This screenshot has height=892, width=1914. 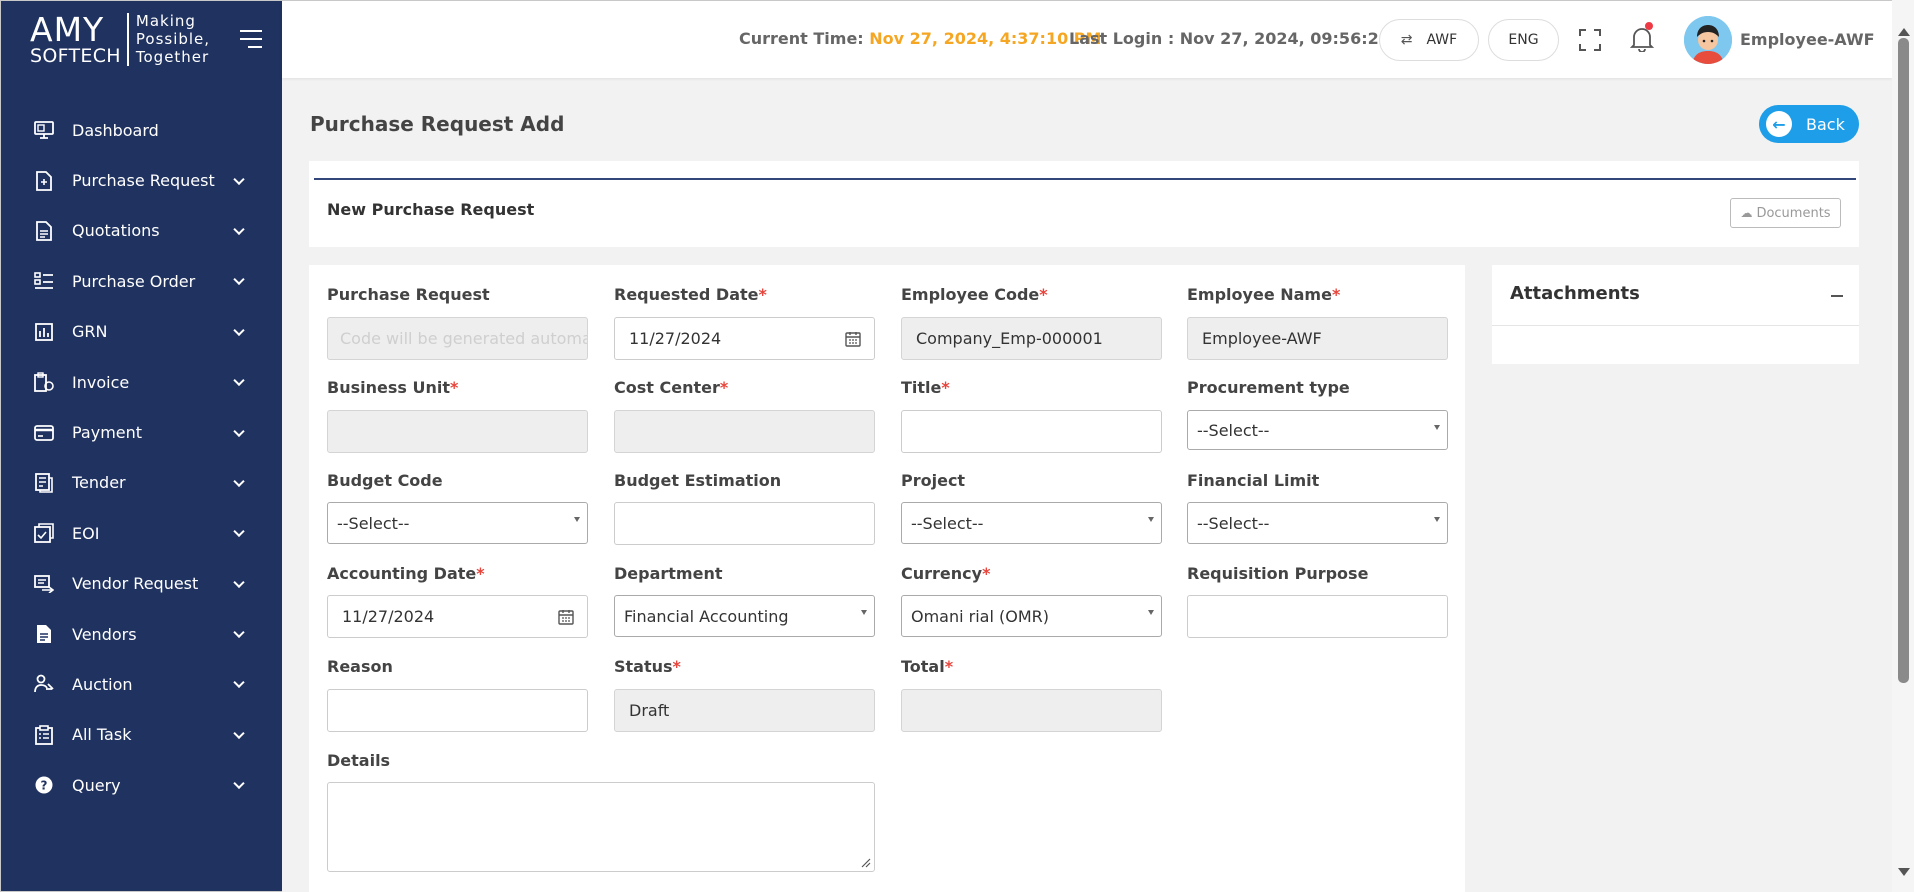 What do you see at coordinates (142, 533) in the screenshot?
I see `sidebar-item-eoi: EOI` at bounding box center [142, 533].